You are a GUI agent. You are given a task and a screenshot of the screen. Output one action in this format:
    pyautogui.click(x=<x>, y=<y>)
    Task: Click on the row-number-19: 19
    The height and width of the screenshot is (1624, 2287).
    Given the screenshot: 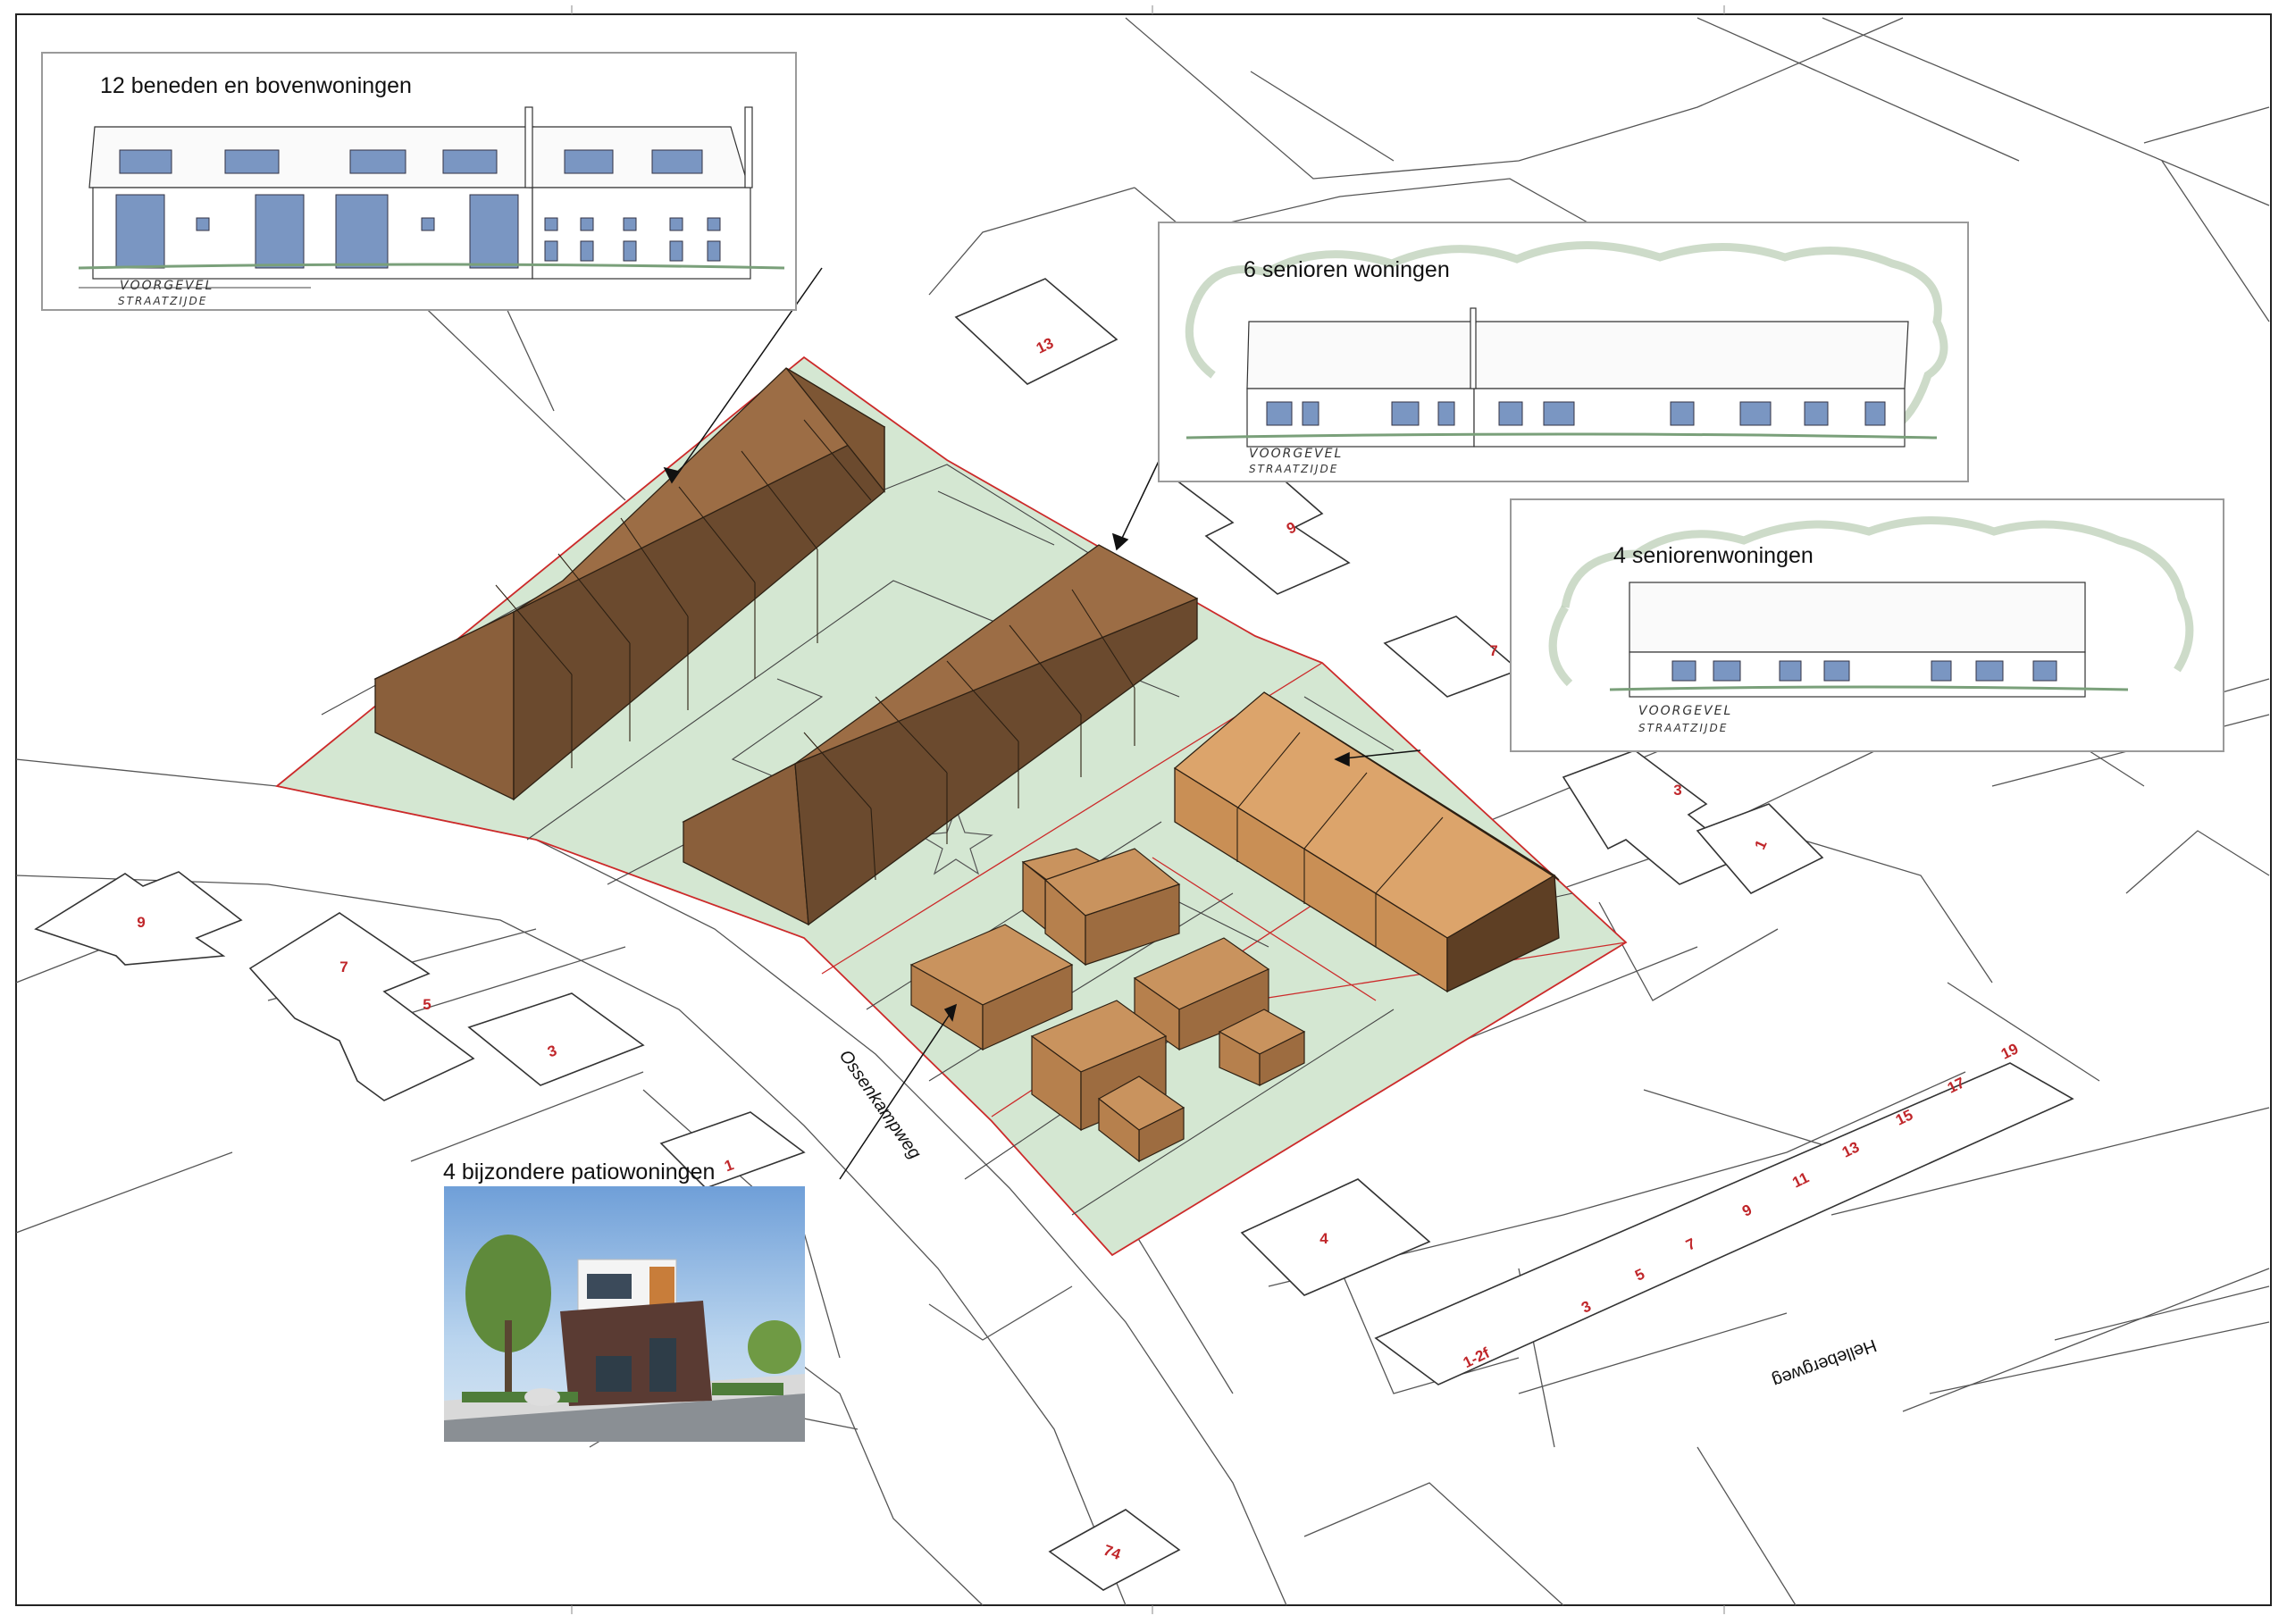 What is the action you would take?
    pyautogui.click(x=2009, y=1051)
    